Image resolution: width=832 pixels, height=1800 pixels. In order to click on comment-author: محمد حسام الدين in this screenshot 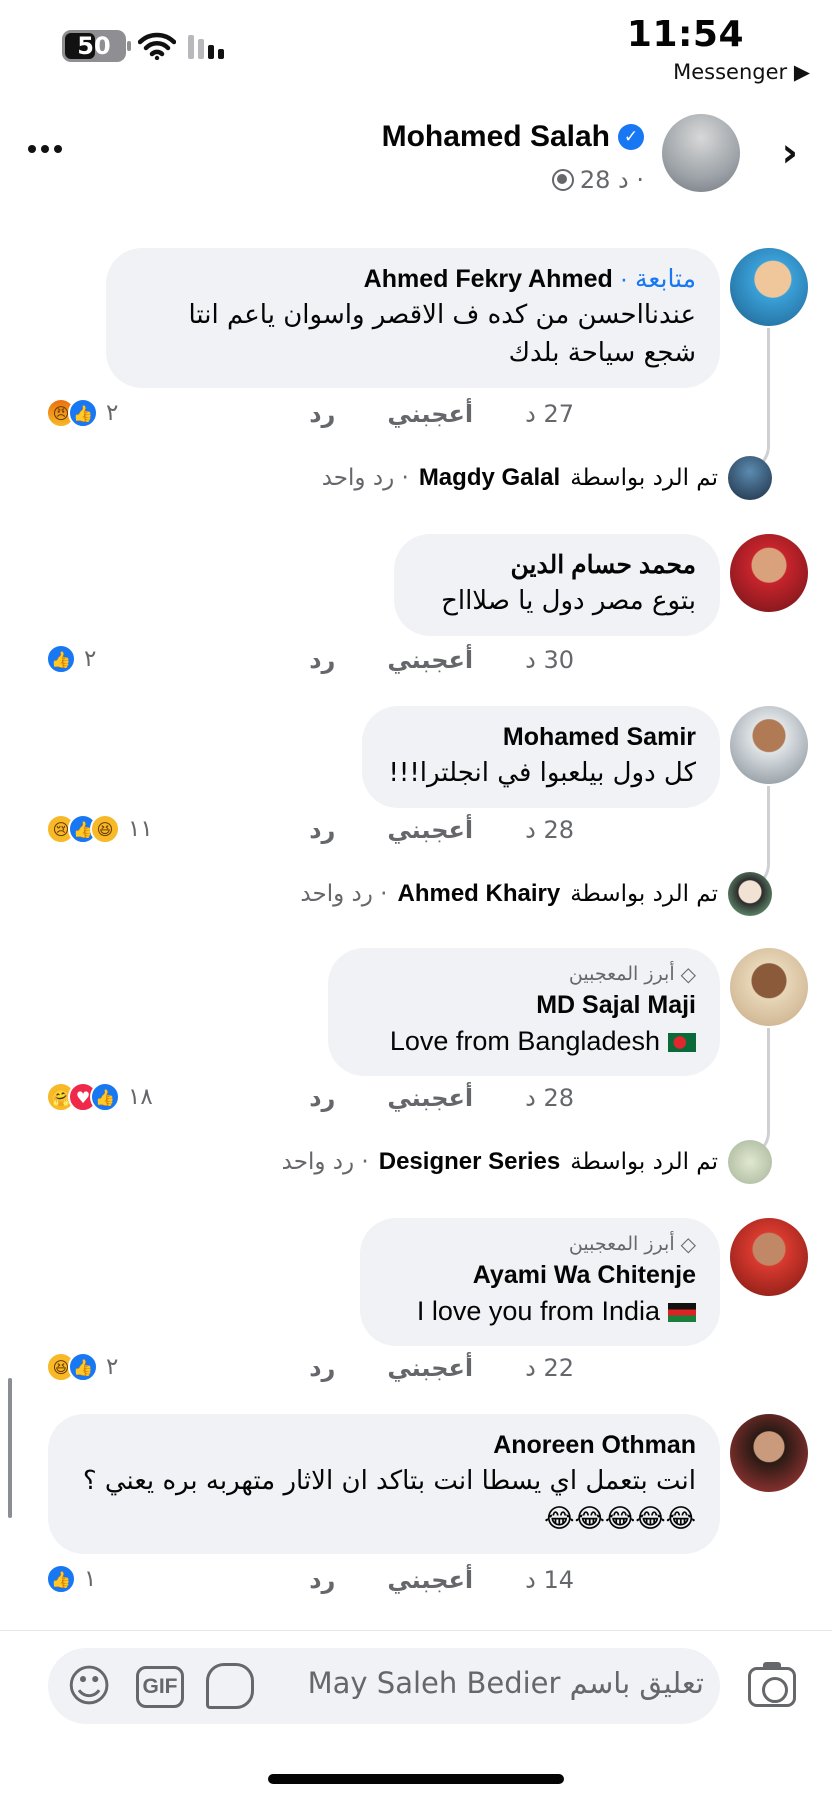, I will do `click(558, 565)`.